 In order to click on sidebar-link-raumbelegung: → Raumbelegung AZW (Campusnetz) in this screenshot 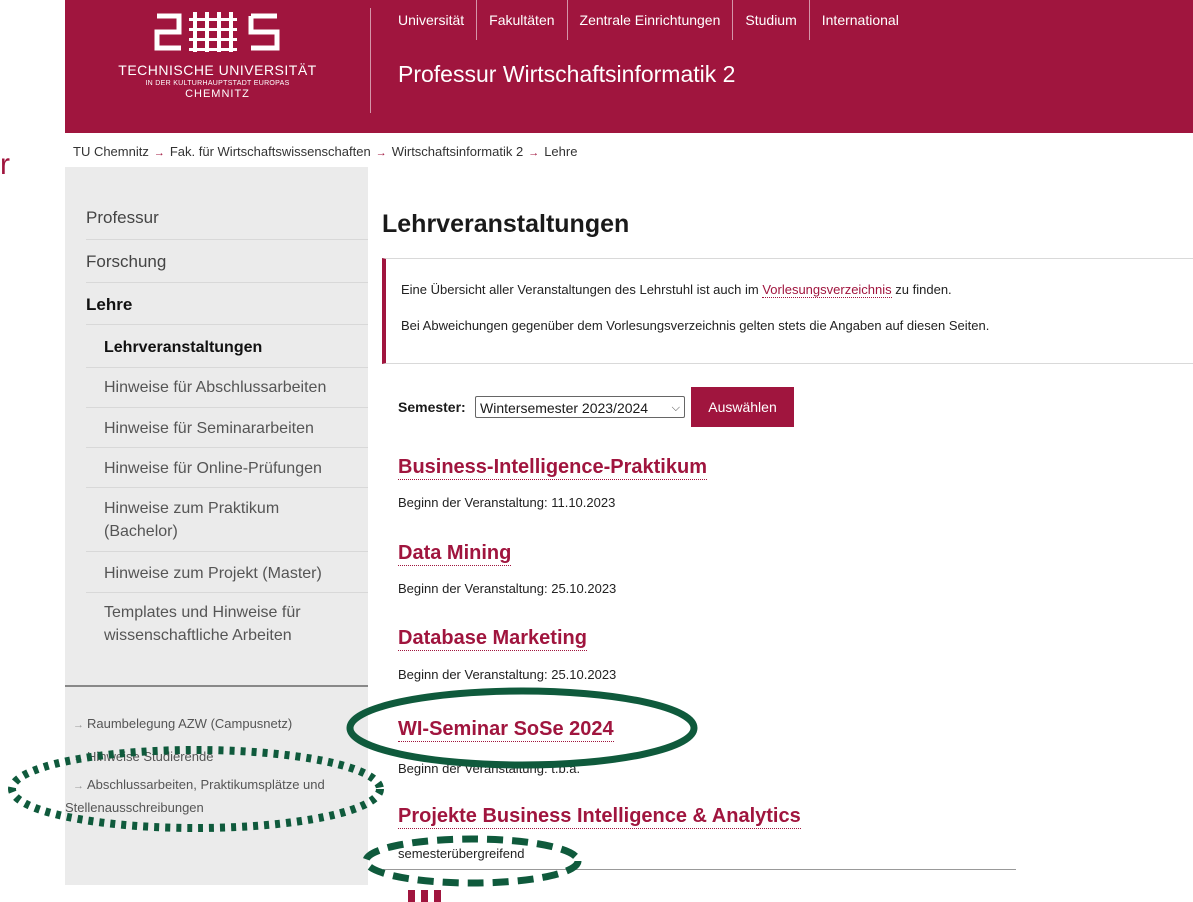, I will do `click(218, 724)`.